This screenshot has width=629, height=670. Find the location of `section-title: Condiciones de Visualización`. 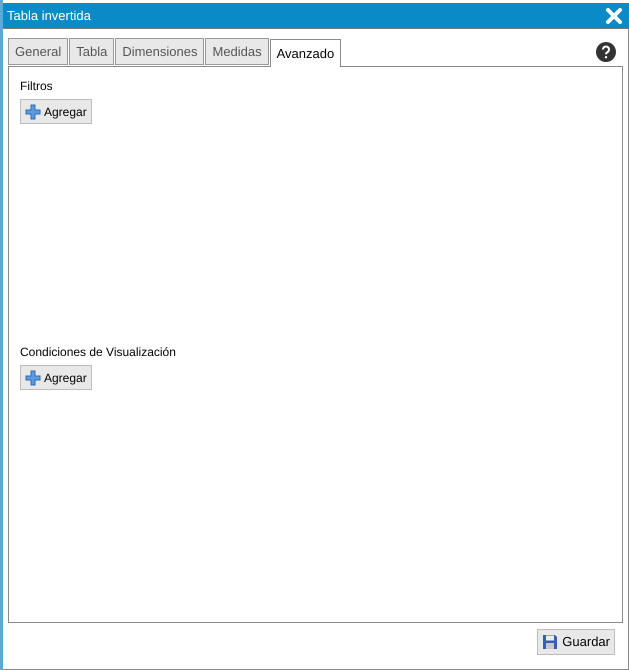

section-title: Condiciones de Visualización is located at coordinates (98, 352).